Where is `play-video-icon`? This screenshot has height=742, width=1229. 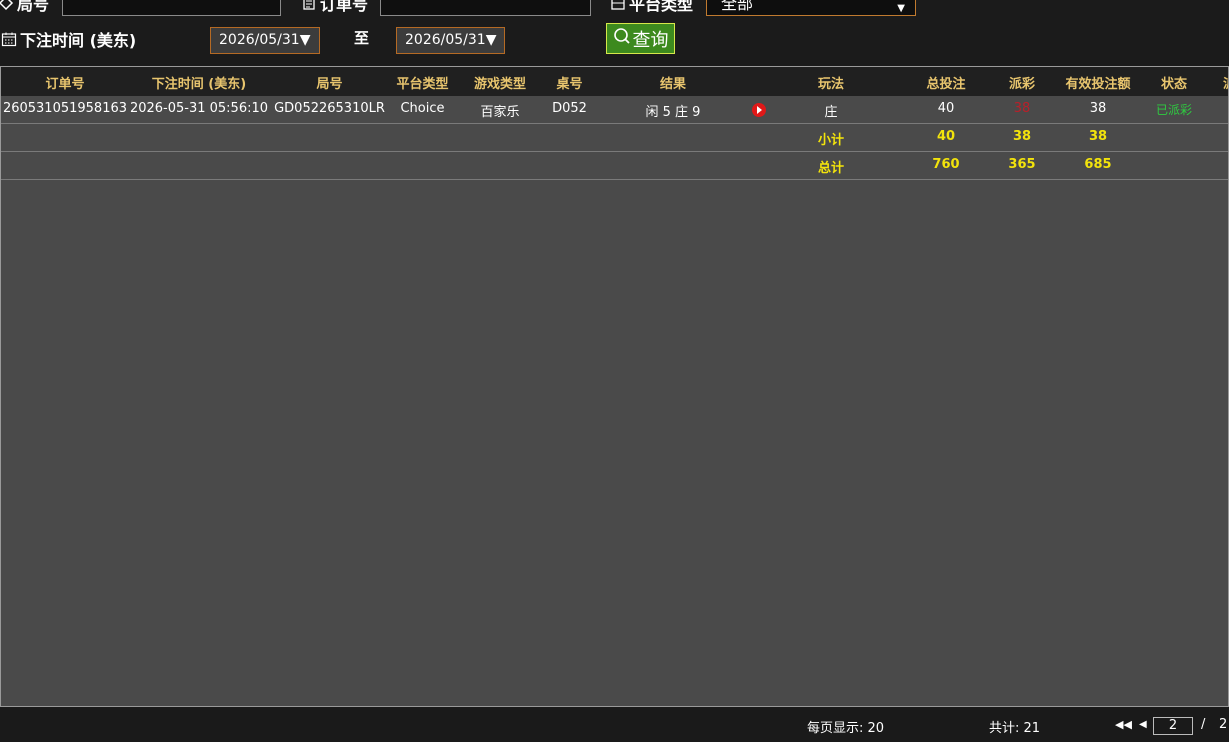 play-video-icon is located at coordinates (759, 110).